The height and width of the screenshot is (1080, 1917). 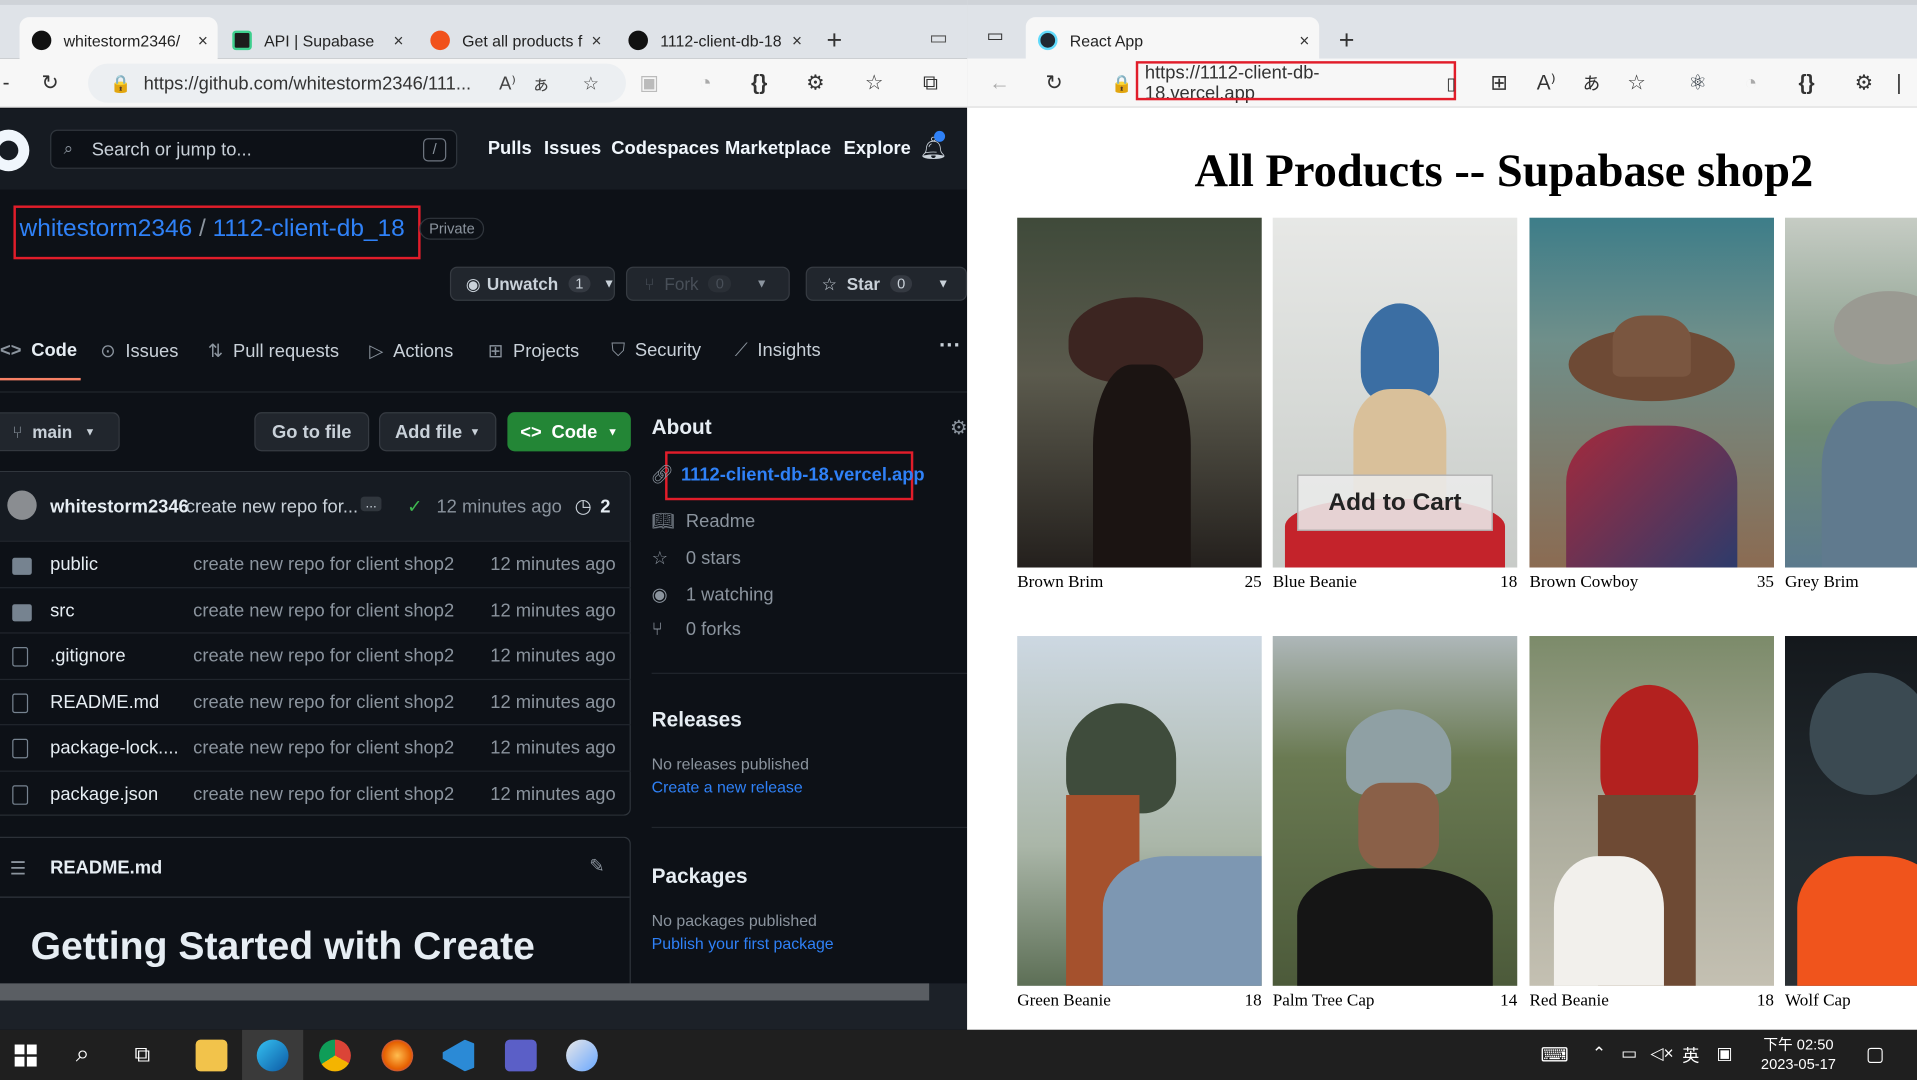 What do you see at coordinates (411, 351) in the screenshot?
I see `tab-actions: ▷ Actions` at bounding box center [411, 351].